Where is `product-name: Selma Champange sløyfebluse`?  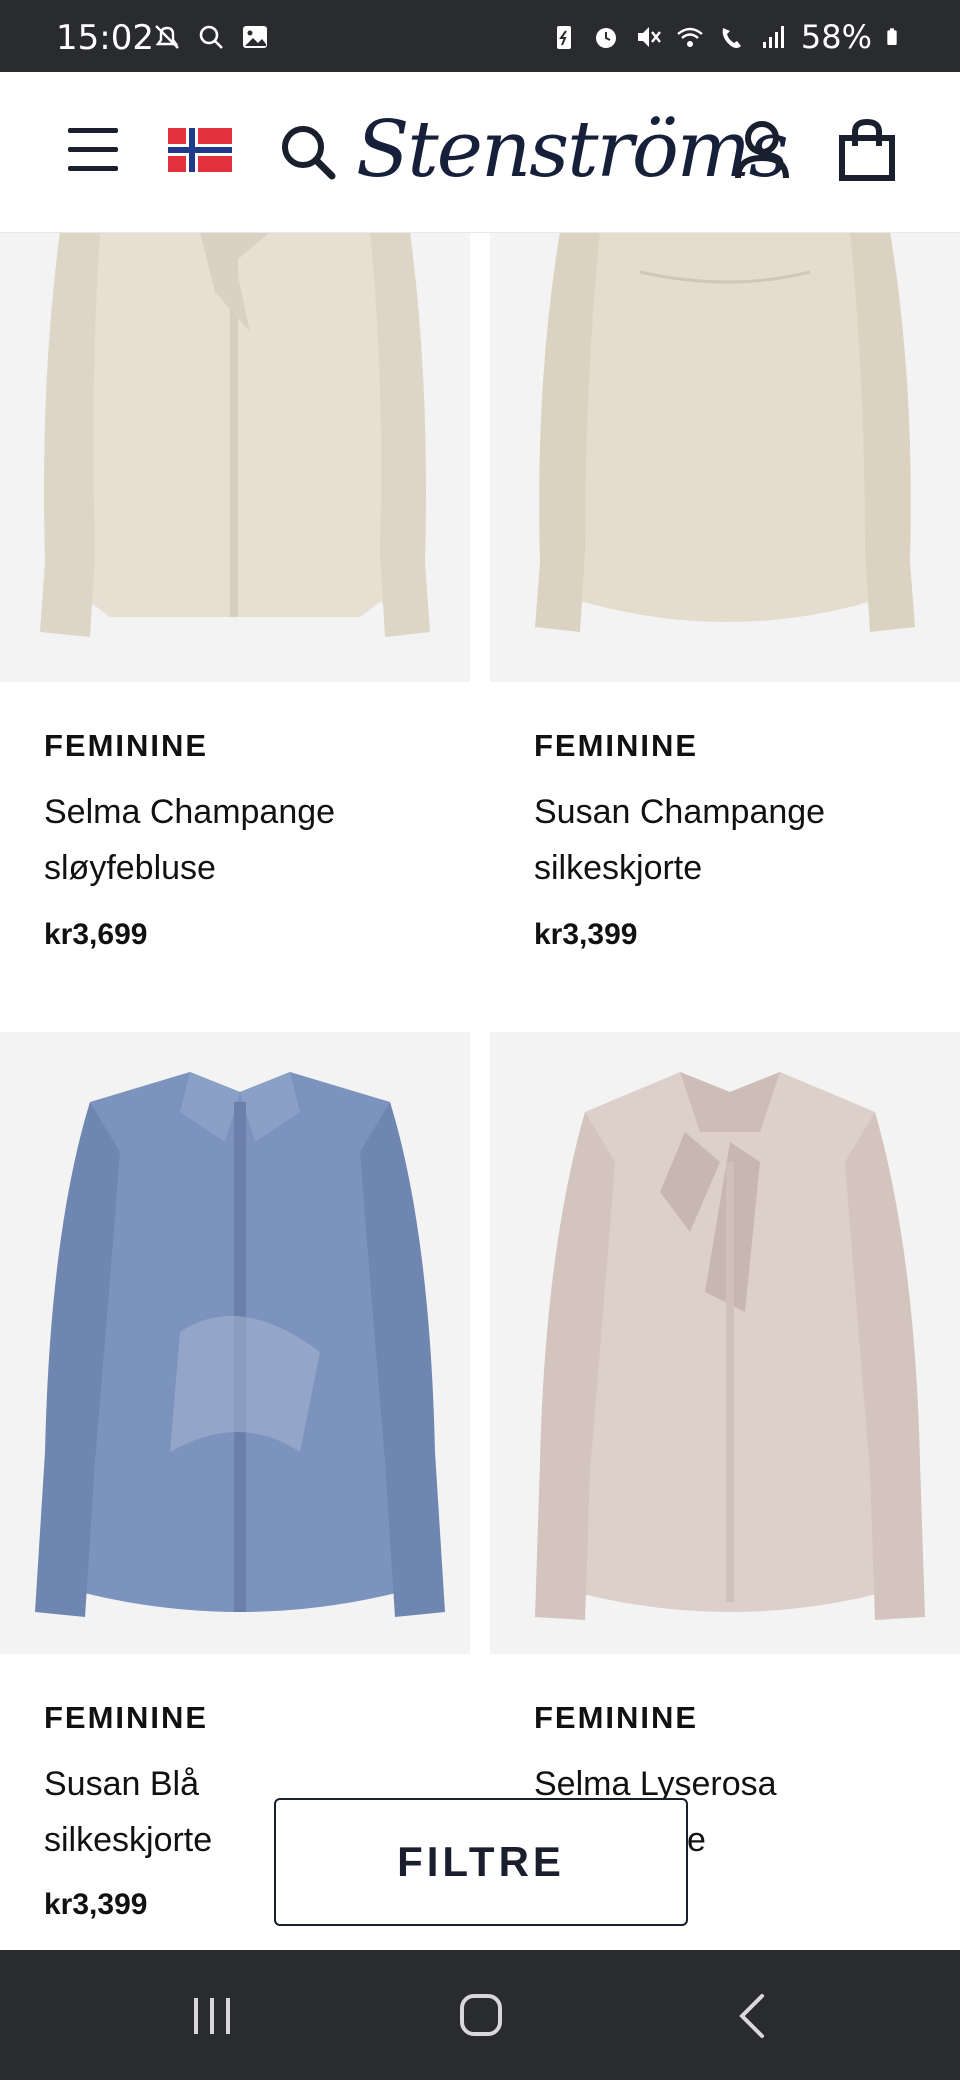
product-name: Selma Champange sløyfebluse is located at coordinates (254, 840).